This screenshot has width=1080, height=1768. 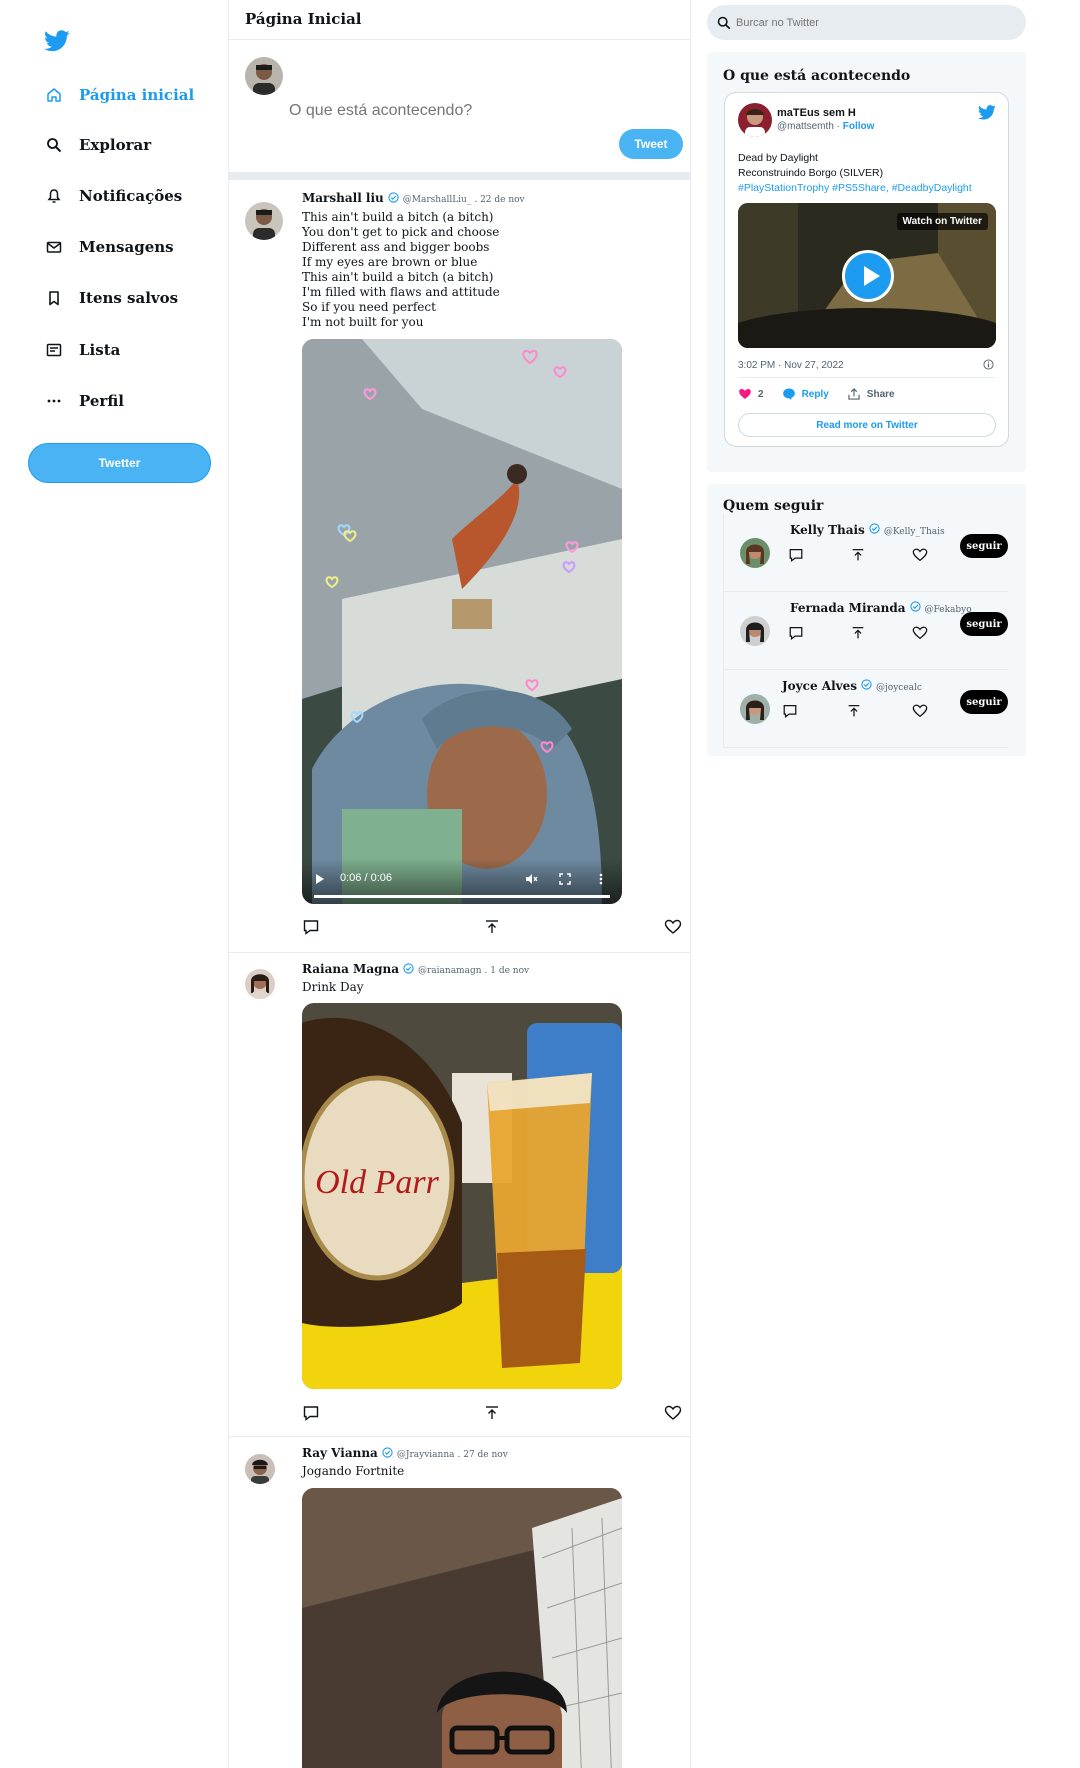 What do you see at coordinates (264, 76) in the screenshot?
I see `user-avatar` at bounding box center [264, 76].